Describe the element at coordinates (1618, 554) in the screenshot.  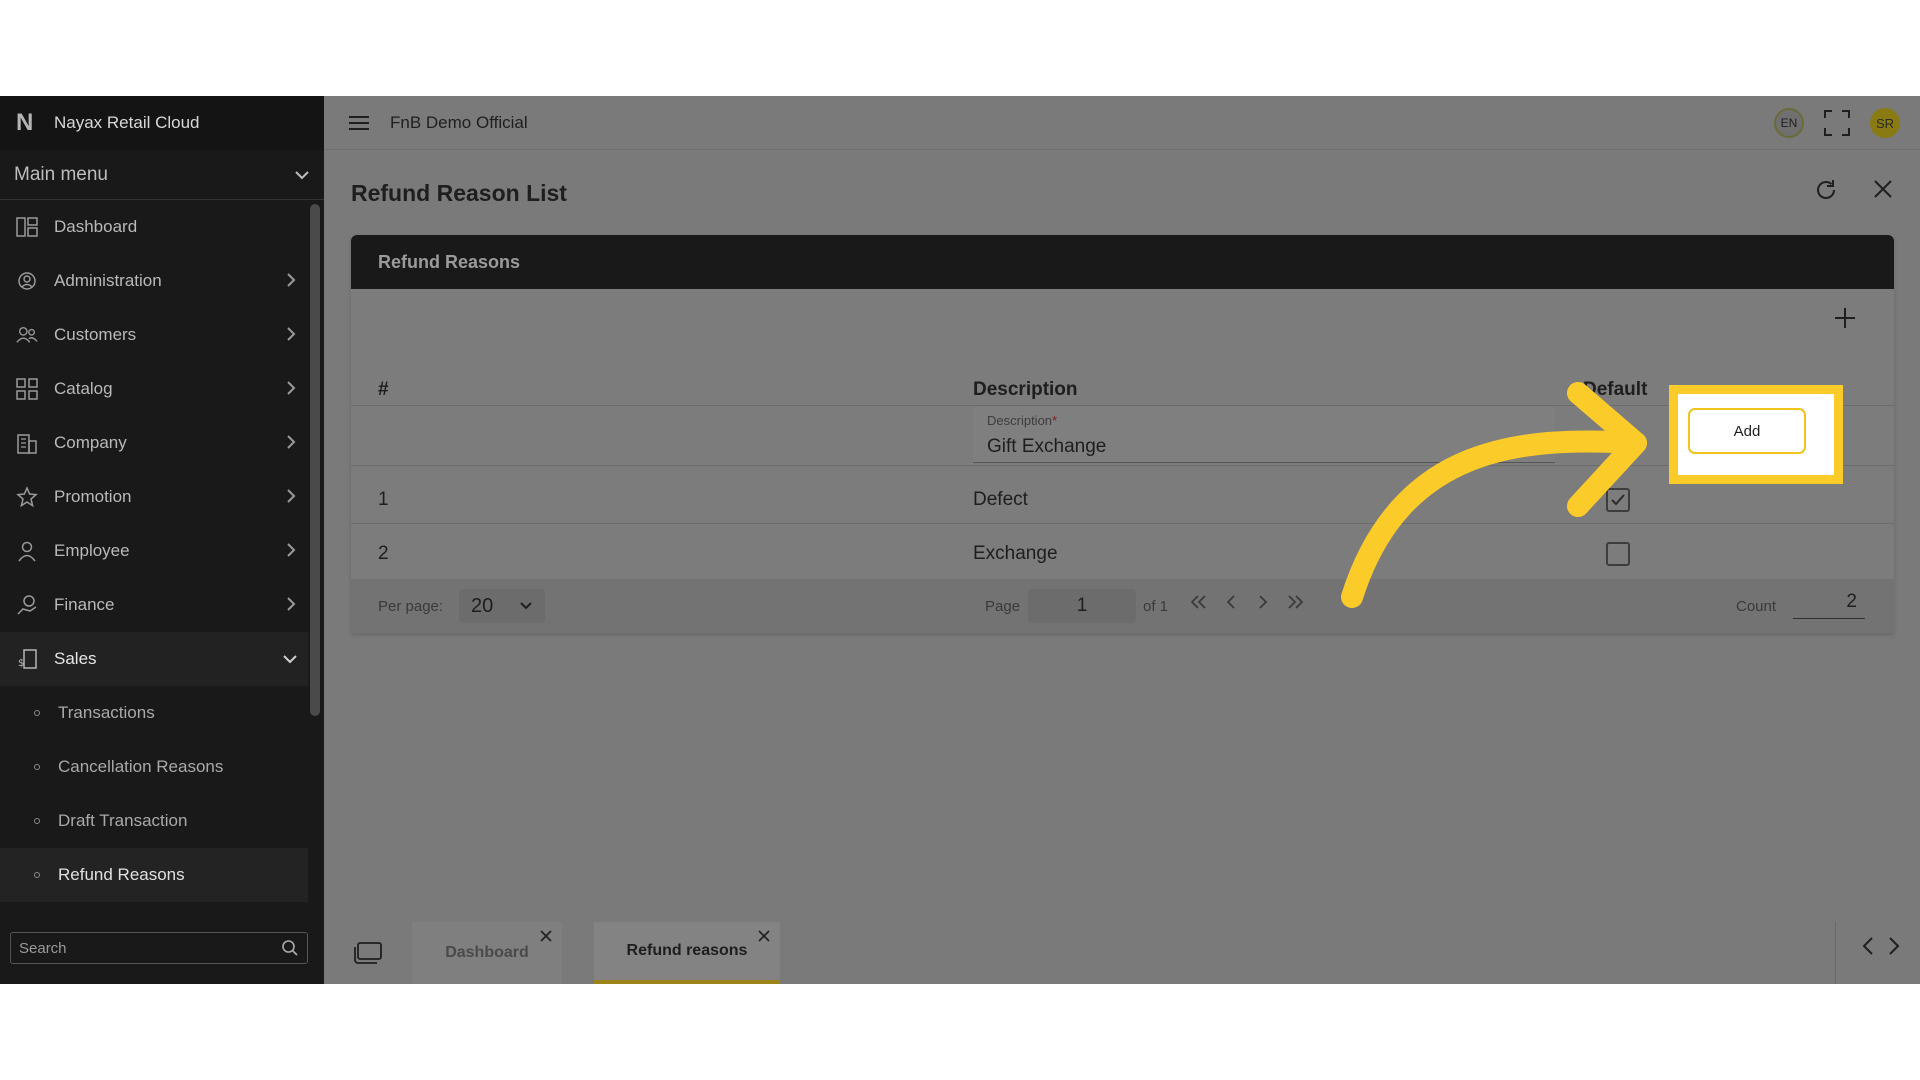
I see `row-2-default-checkbox` at that location.